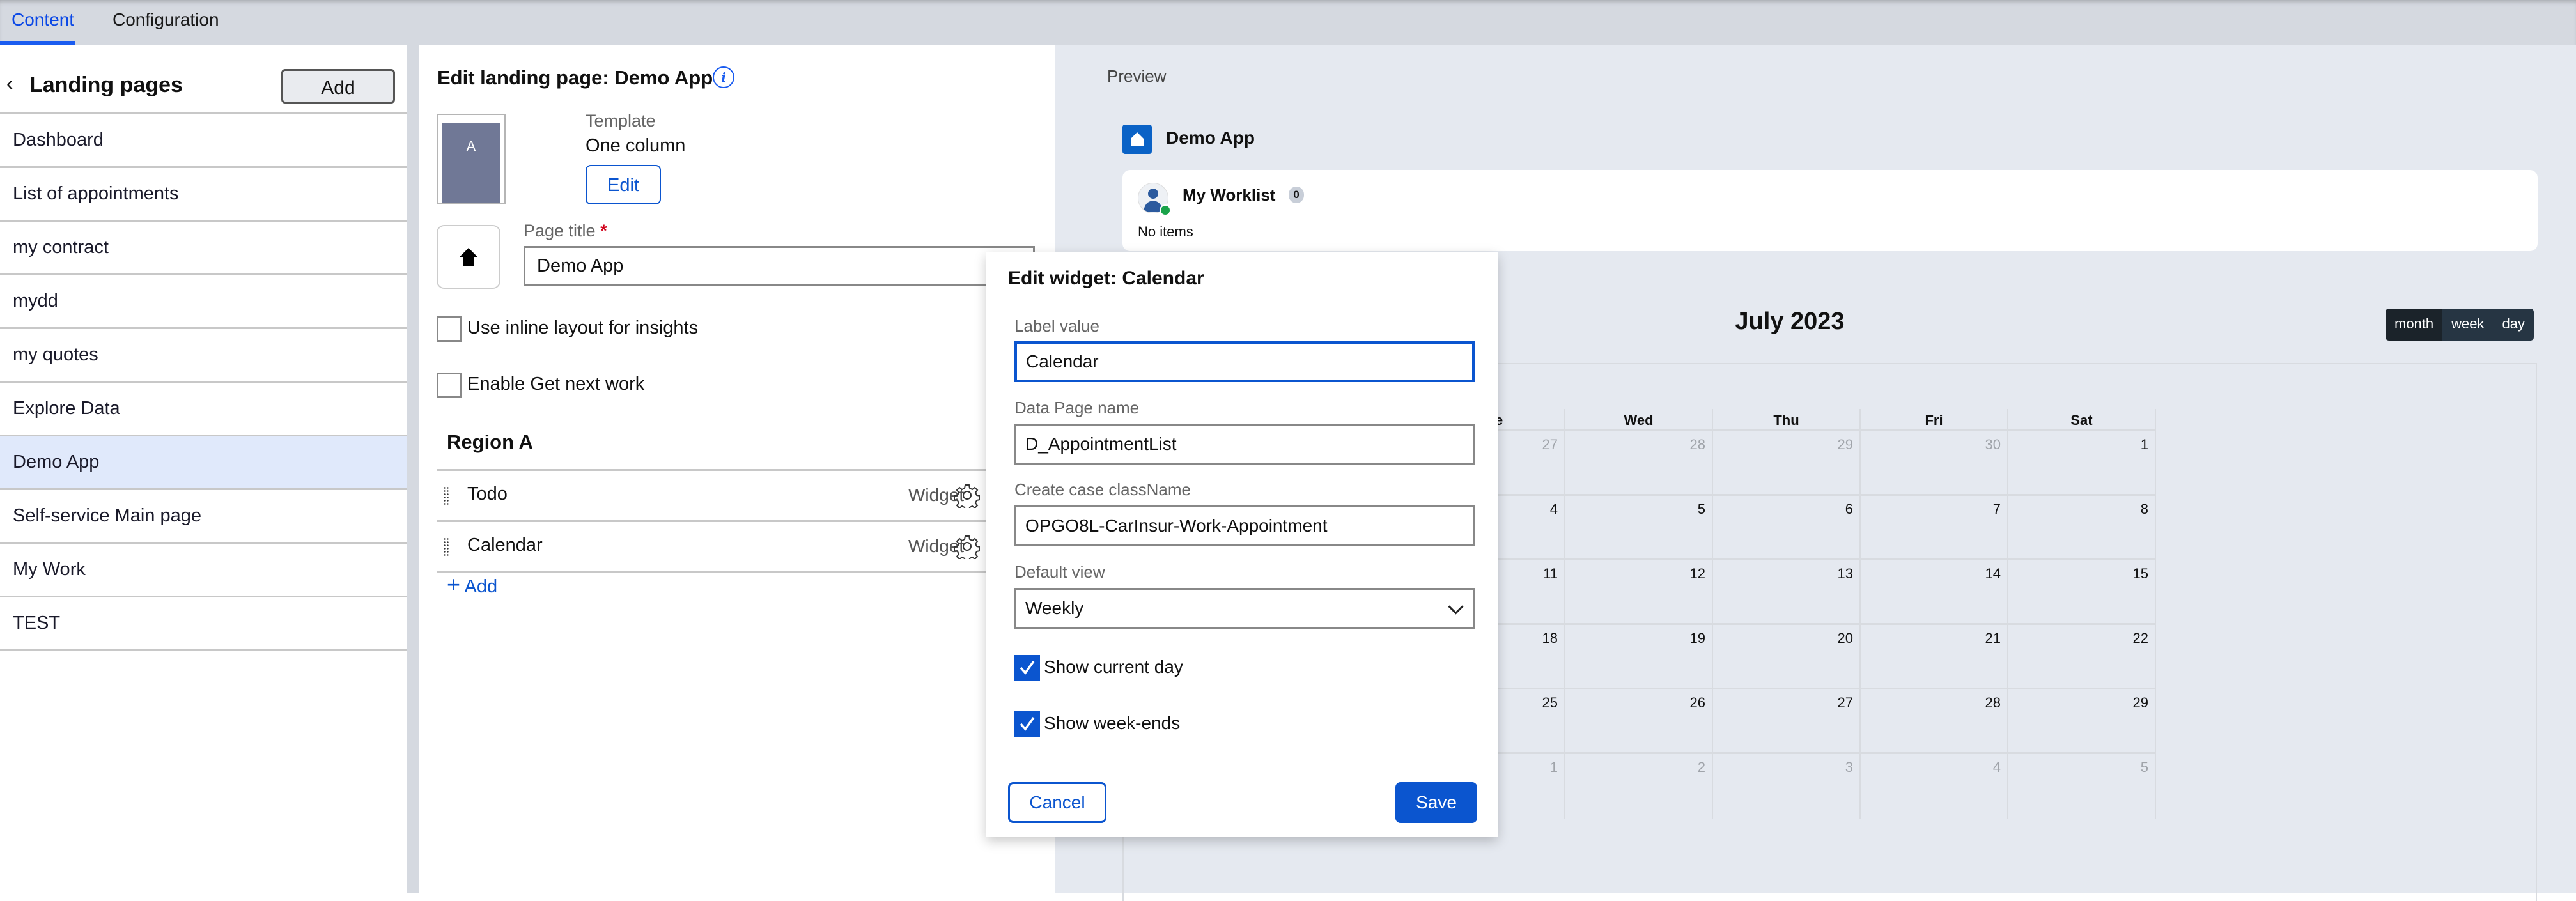 Image resolution: width=2576 pixels, height=901 pixels. I want to click on inline-layout-label: Use inline layout for insights, so click(583, 328).